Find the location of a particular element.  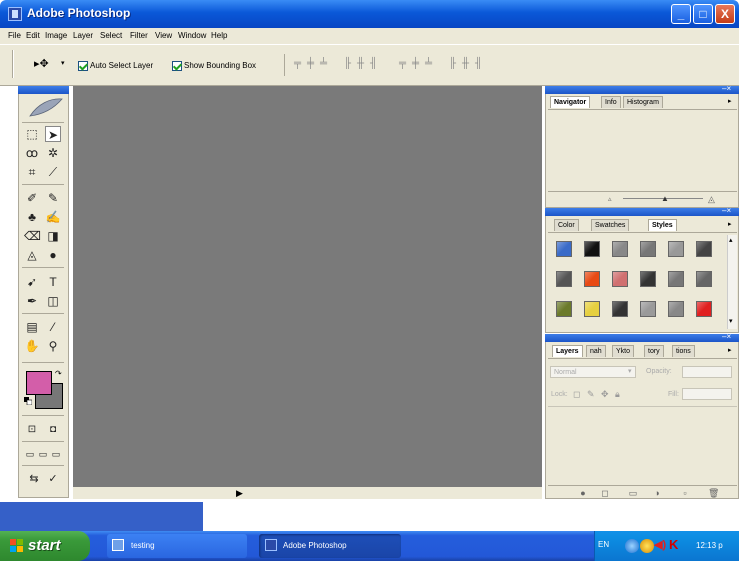

maximize-button: □ is located at coordinates (703, 14).